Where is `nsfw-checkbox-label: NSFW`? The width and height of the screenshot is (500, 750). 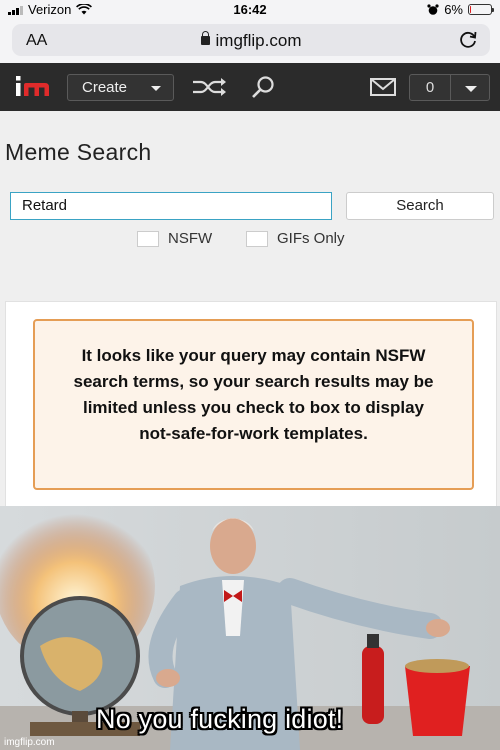
nsfw-checkbox-label: NSFW is located at coordinates (190, 238).